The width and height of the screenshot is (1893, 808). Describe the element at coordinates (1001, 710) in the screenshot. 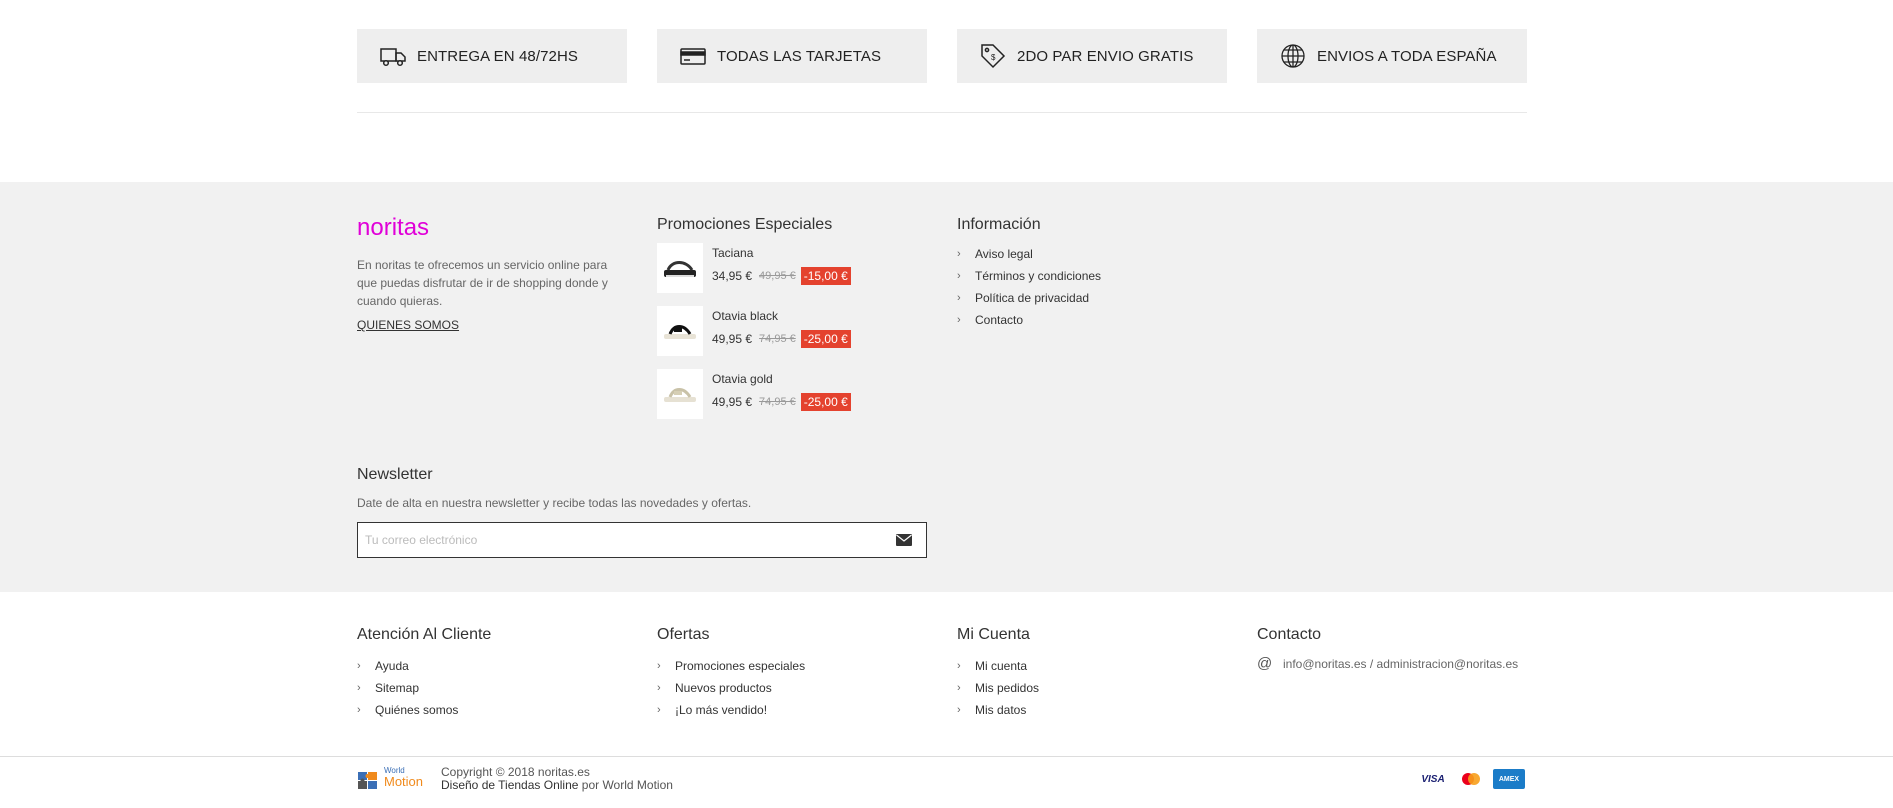

I see `link-label: Mis datos` at that location.